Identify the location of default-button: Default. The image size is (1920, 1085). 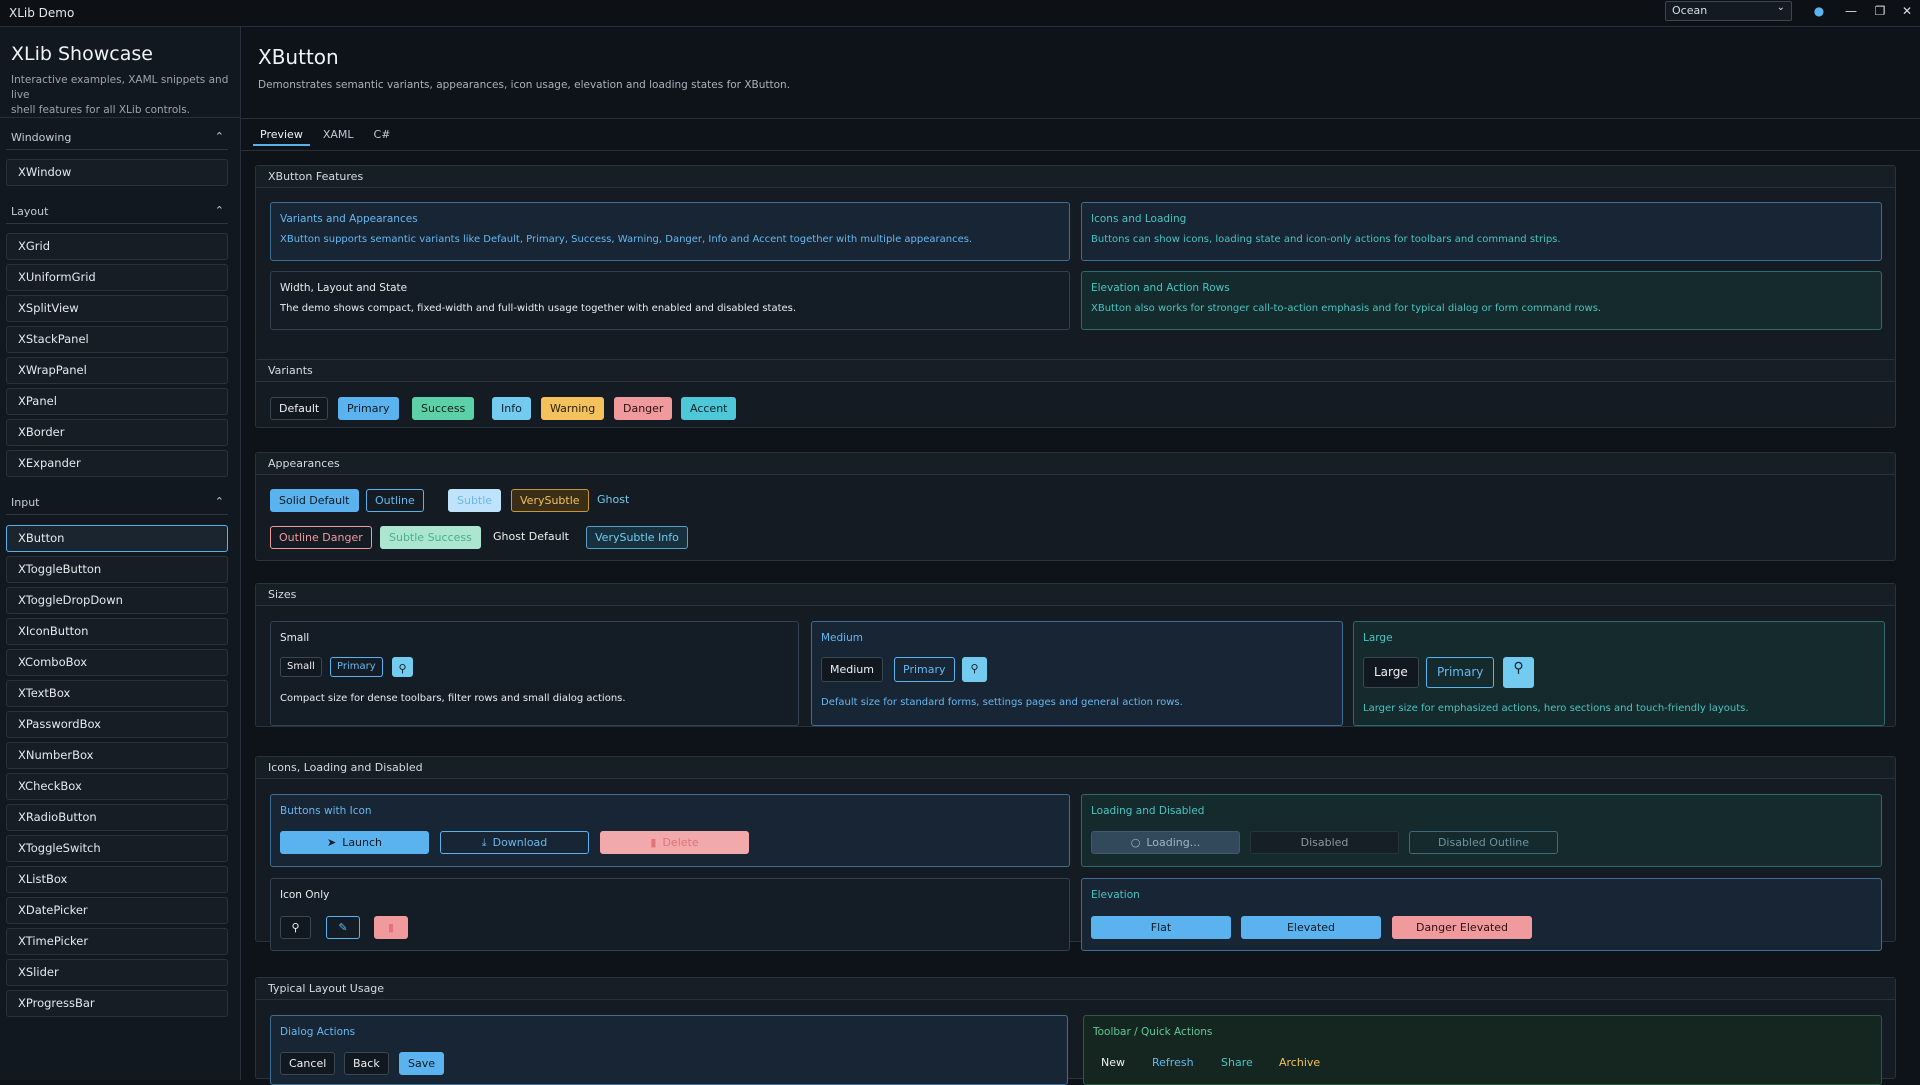
(299, 408).